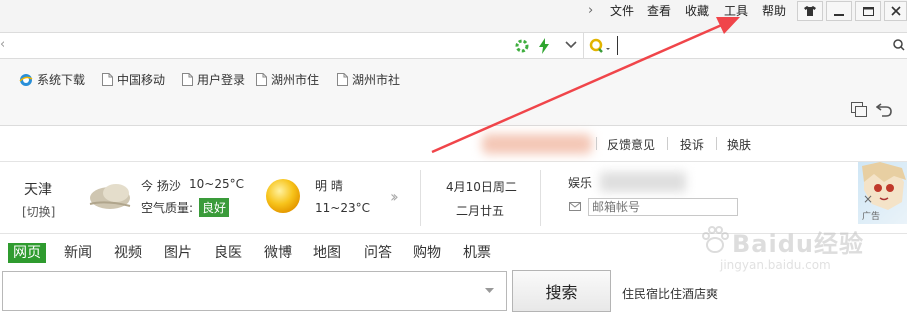  I want to click on refresh-spinner-icon, so click(522, 46).